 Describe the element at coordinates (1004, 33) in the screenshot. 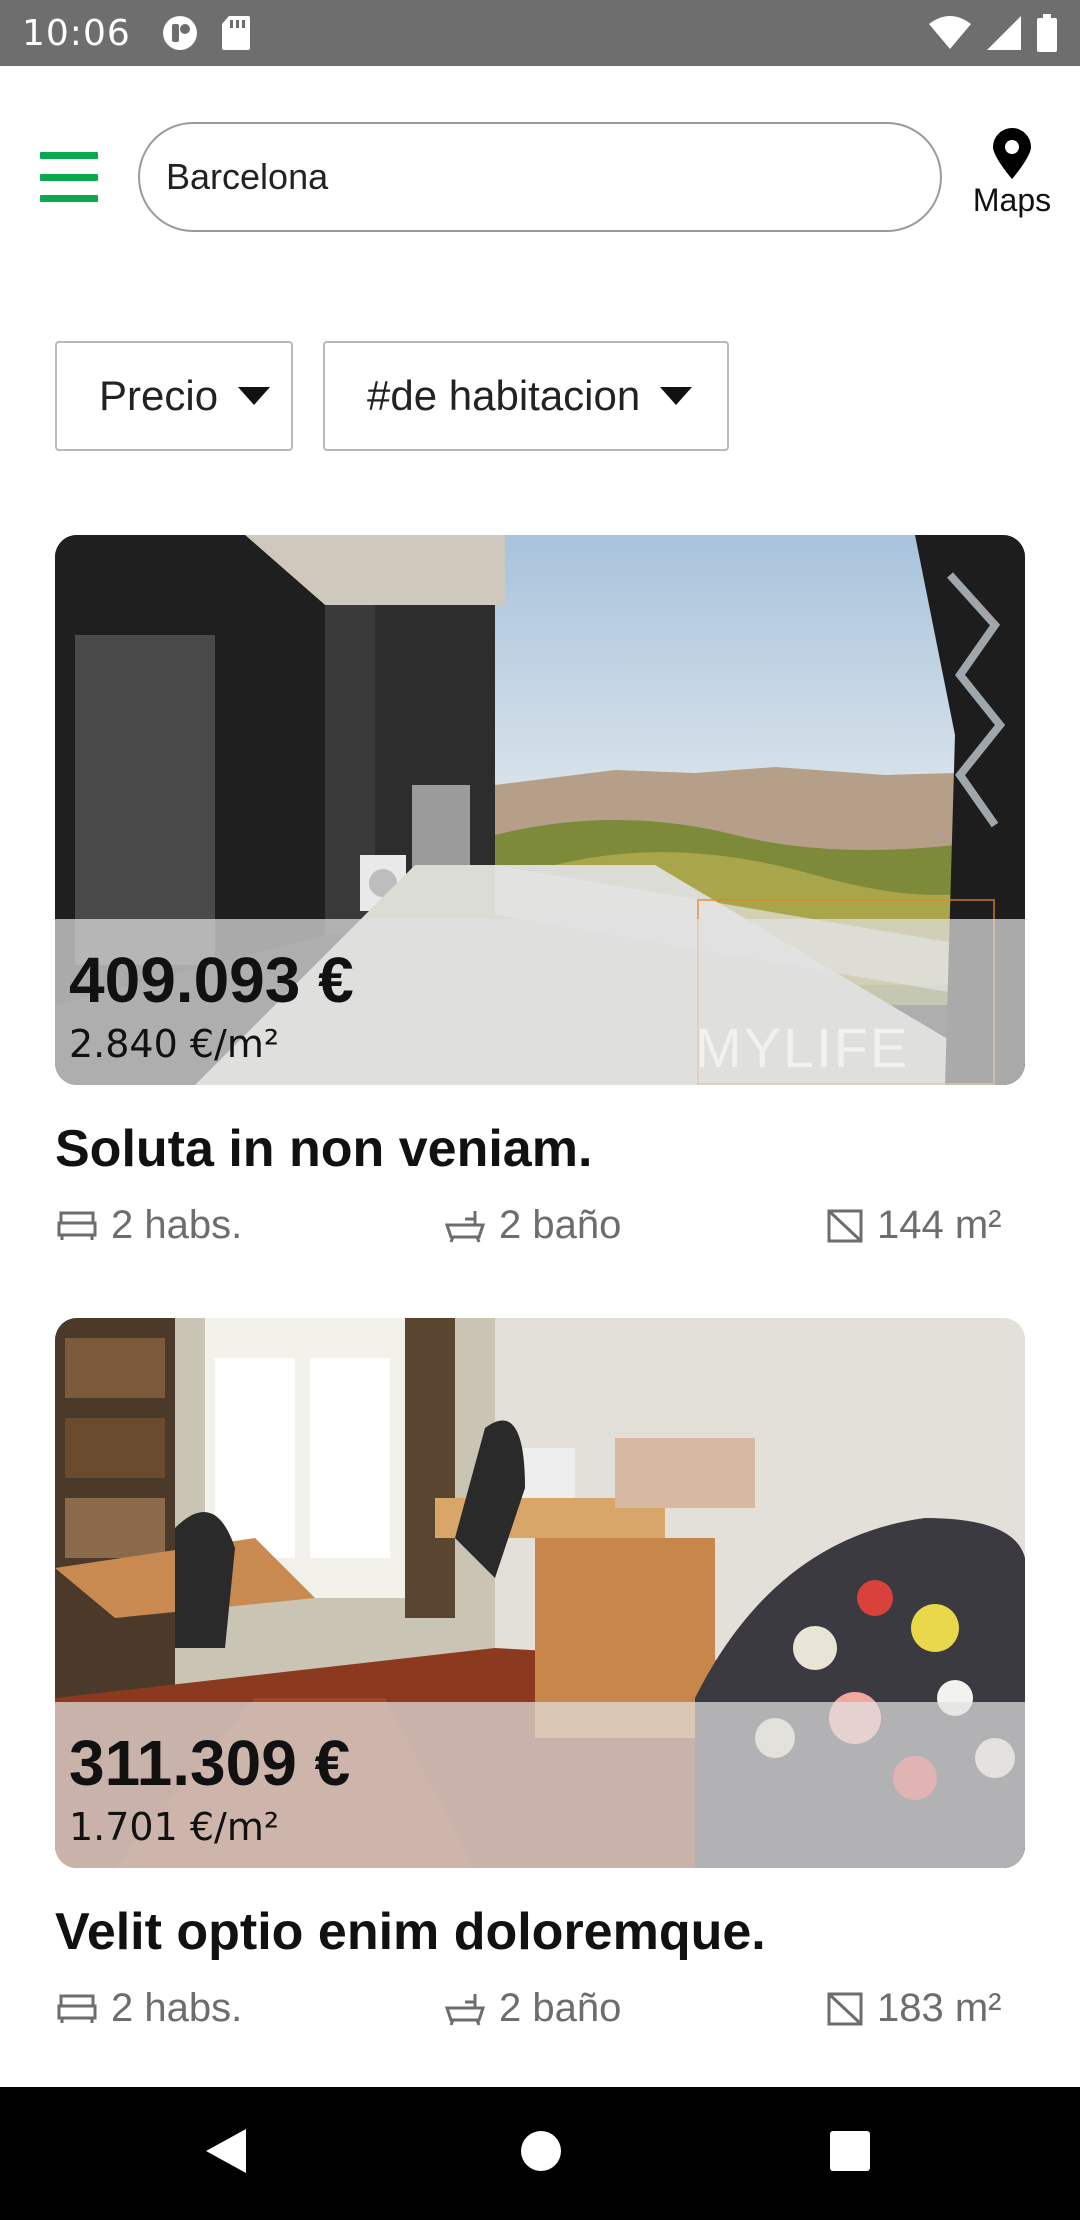

I see `signal-icon` at that location.